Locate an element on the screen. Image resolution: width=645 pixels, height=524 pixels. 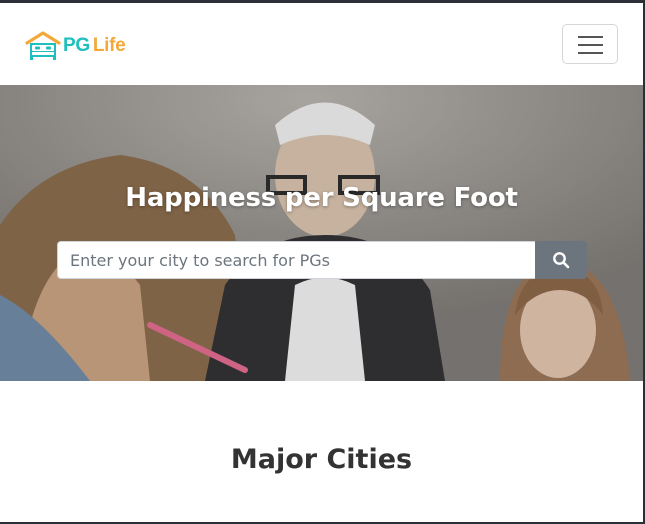
city-search-input is located at coordinates (296, 260).